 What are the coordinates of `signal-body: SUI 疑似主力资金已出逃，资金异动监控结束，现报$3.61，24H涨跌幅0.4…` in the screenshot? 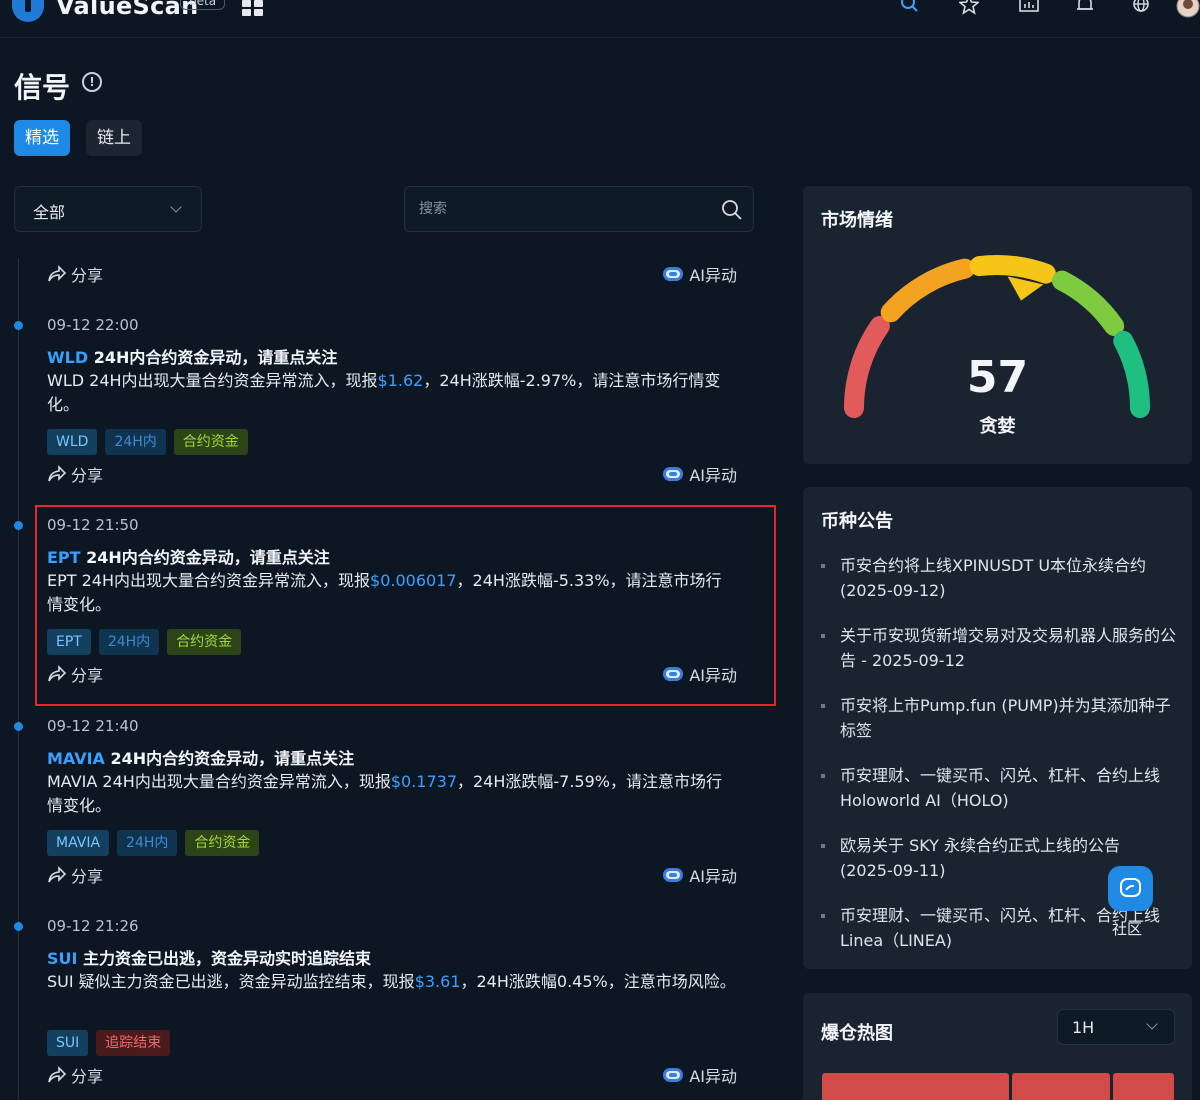 It's located at (392, 982).